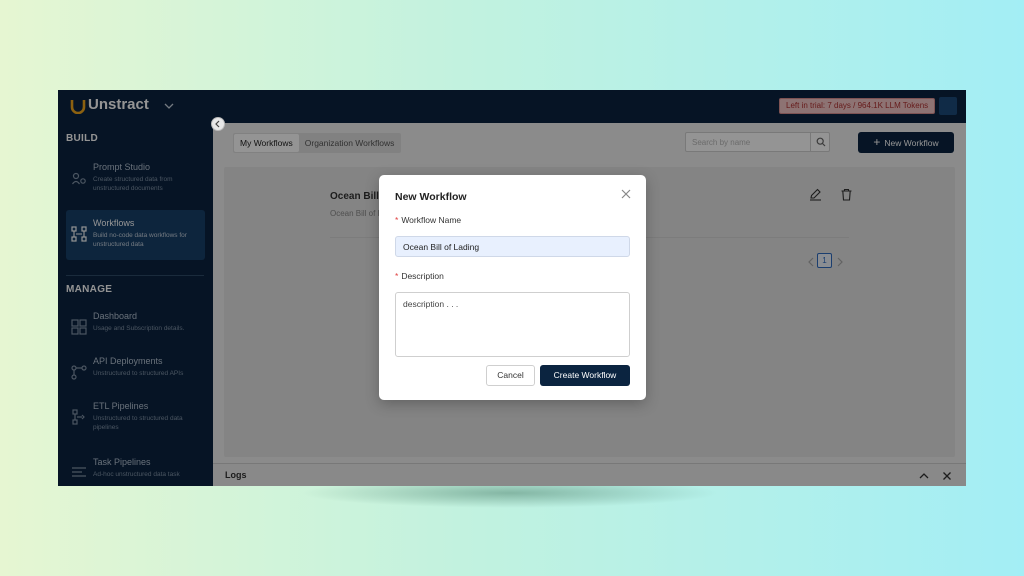  Describe the element at coordinates (431, 197) in the screenshot. I see `modal-title: New Workflow` at that location.